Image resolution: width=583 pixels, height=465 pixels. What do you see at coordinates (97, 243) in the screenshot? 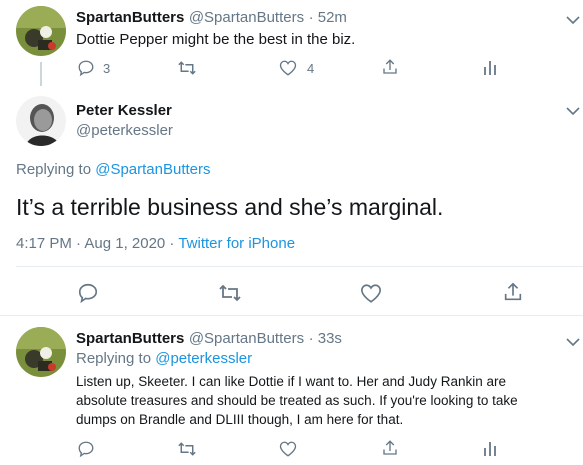
I see `timestamp-text: 4:17 PM · Aug 1, 2020 ·` at bounding box center [97, 243].